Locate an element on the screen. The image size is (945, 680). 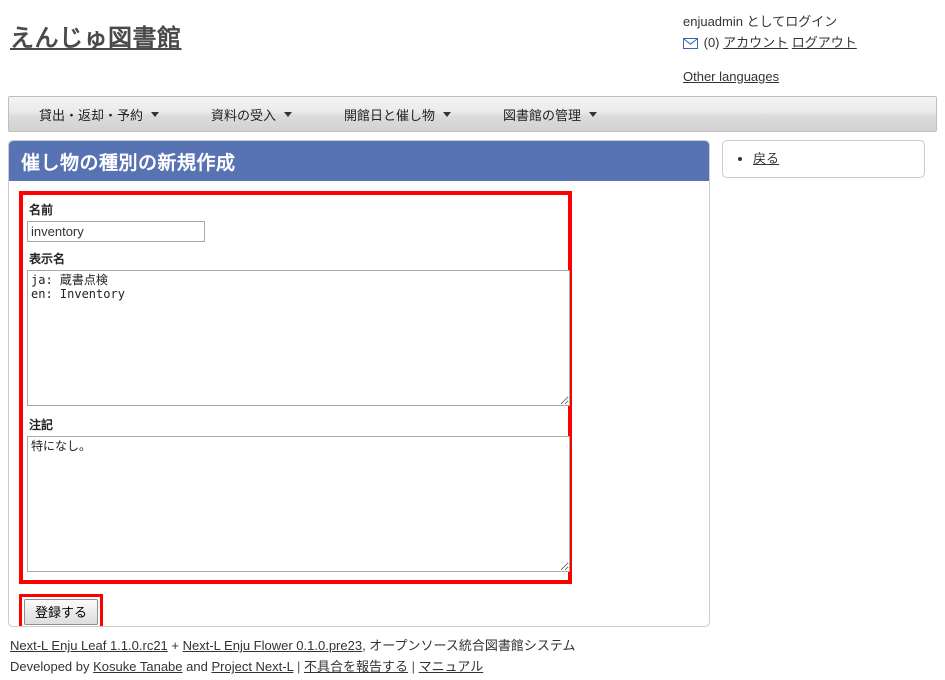
submit-button: 登録する is located at coordinates (61, 612).